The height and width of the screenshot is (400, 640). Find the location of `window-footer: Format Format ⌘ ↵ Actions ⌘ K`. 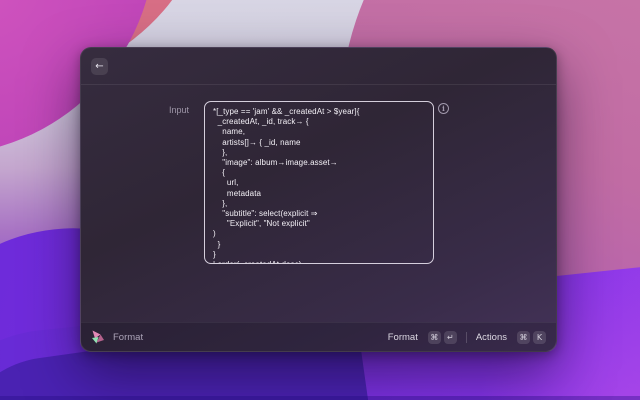

window-footer: Format Format ⌘ ↵ Actions ⌘ K is located at coordinates (318, 336).